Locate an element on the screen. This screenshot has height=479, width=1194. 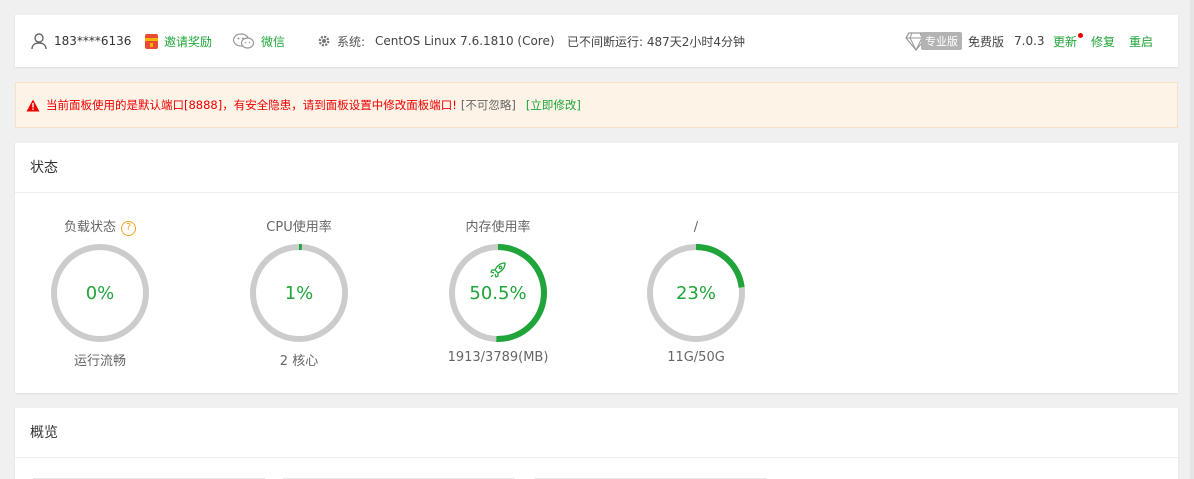
gauge-load-sub: 运行流畅 is located at coordinates (99, 361).